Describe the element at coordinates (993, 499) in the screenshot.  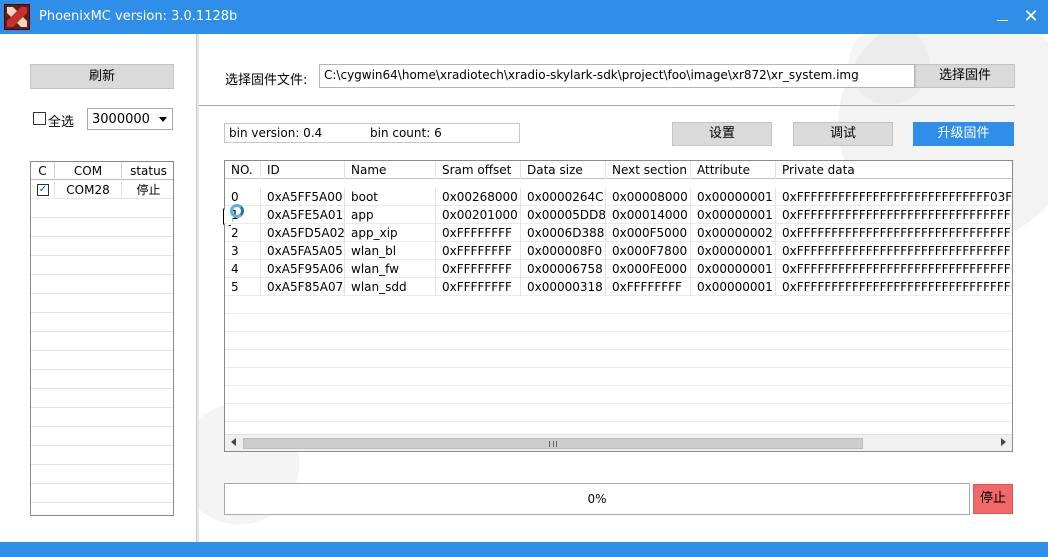
I see `stop-button: 停止` at that location.